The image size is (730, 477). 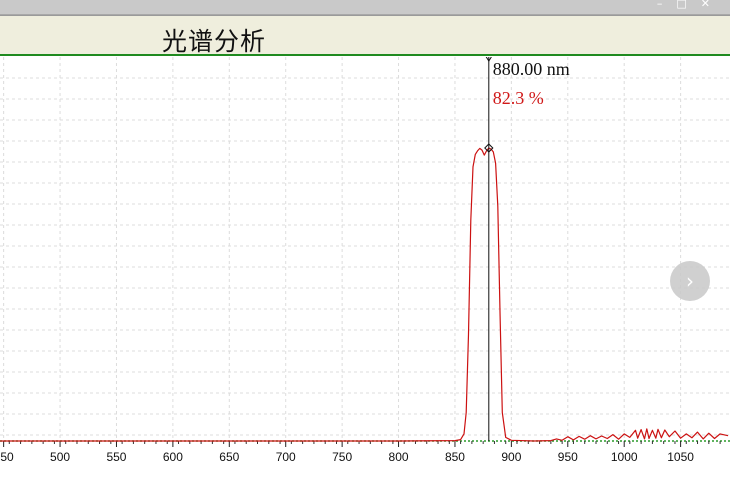 I want to click on x-tick-label: 450, so click(x=7, y=457).